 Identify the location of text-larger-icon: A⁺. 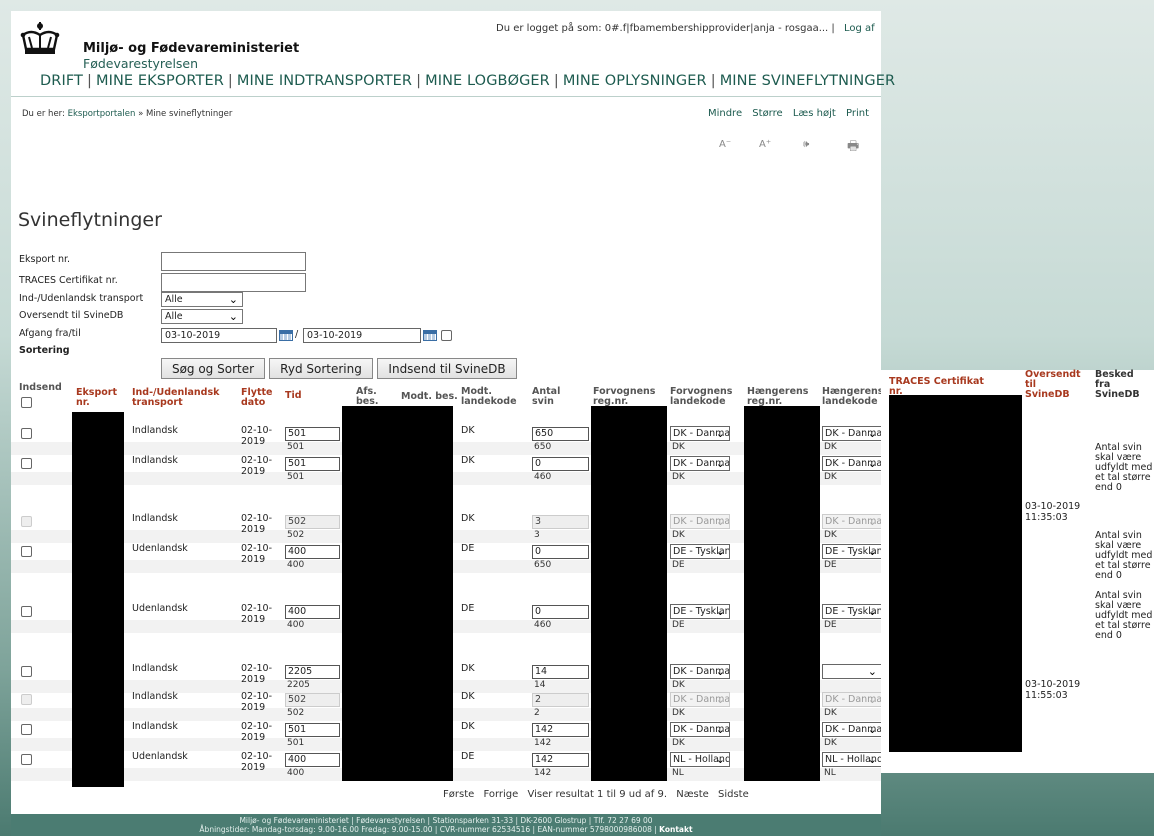
(765, 144).